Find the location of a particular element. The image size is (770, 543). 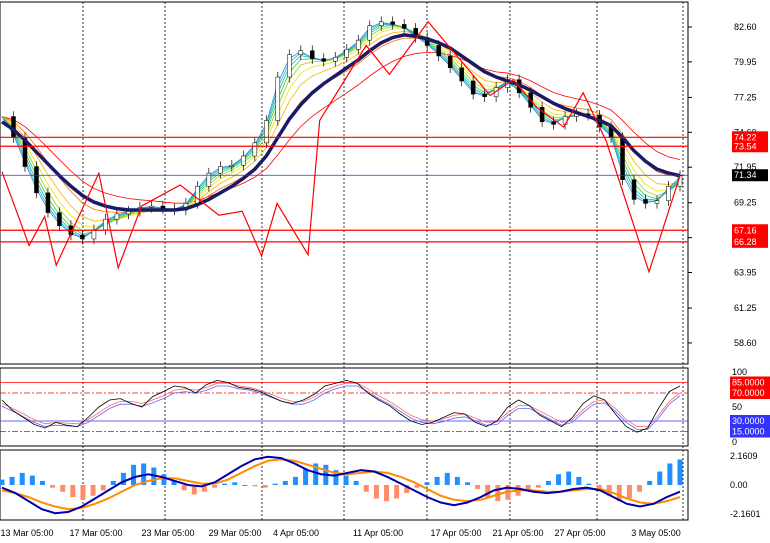

level-tag-label: 66.28 is located at coordinates (745, 242).